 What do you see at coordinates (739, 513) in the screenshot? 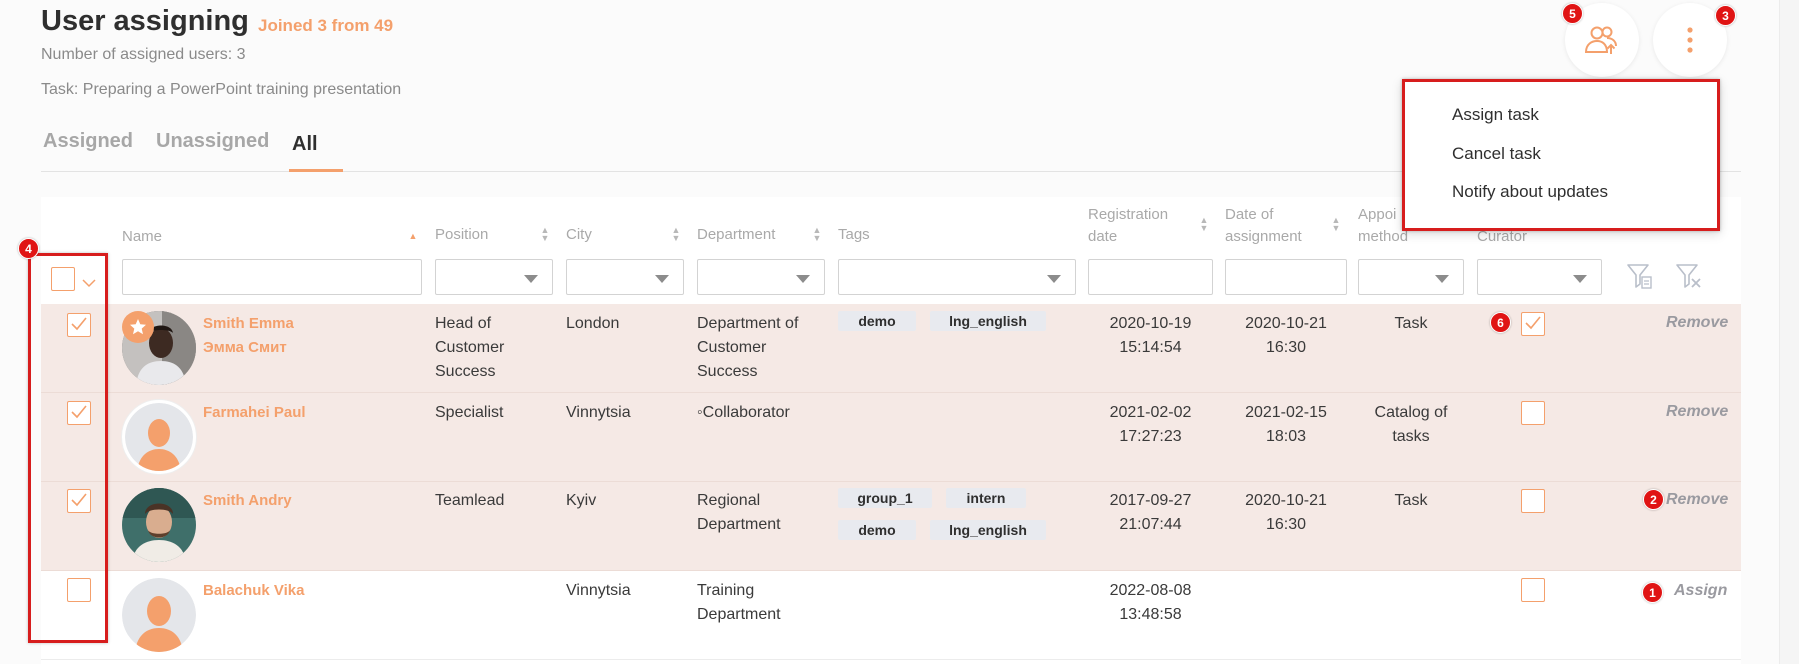
I see `user-department: Regional Department` at bounding box center [739, 513].